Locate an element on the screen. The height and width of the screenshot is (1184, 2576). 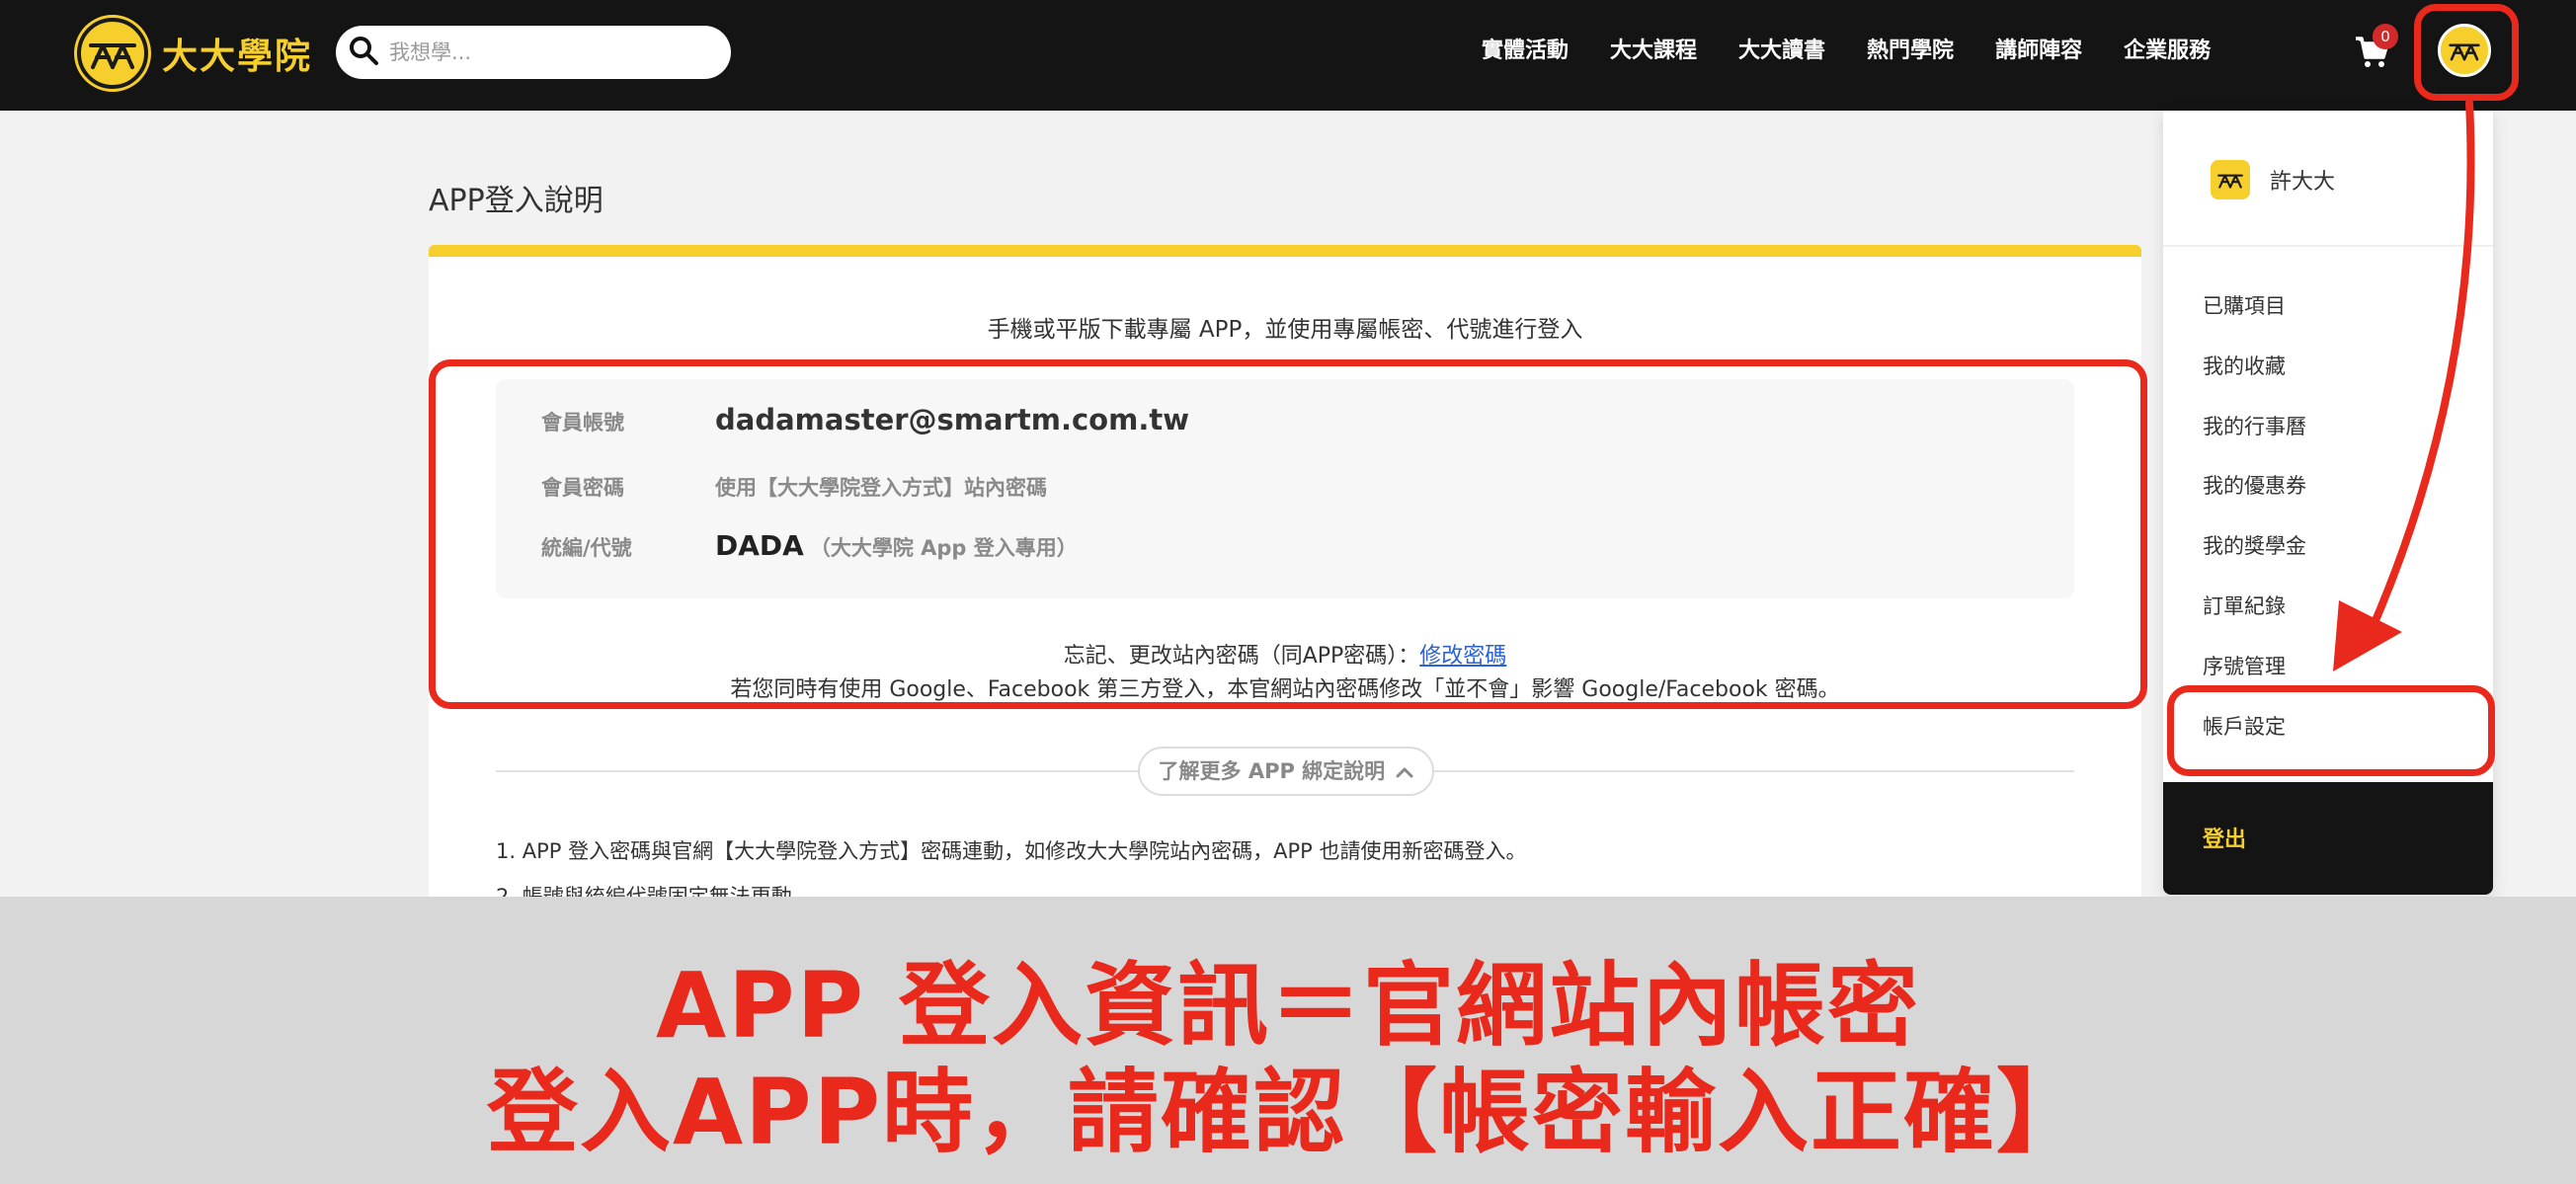
card-intro: 手機或平版下載專屬 APP，並使用專屬帳密、代號進行登入 is located at coordinates (1285, 330).